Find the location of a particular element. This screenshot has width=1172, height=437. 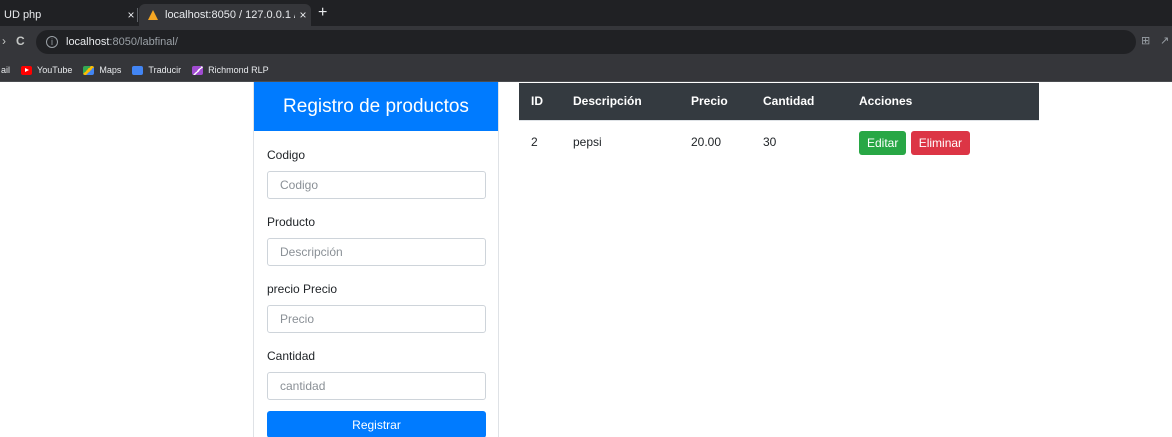

youtube-icon is located at coordinates (27, 70).